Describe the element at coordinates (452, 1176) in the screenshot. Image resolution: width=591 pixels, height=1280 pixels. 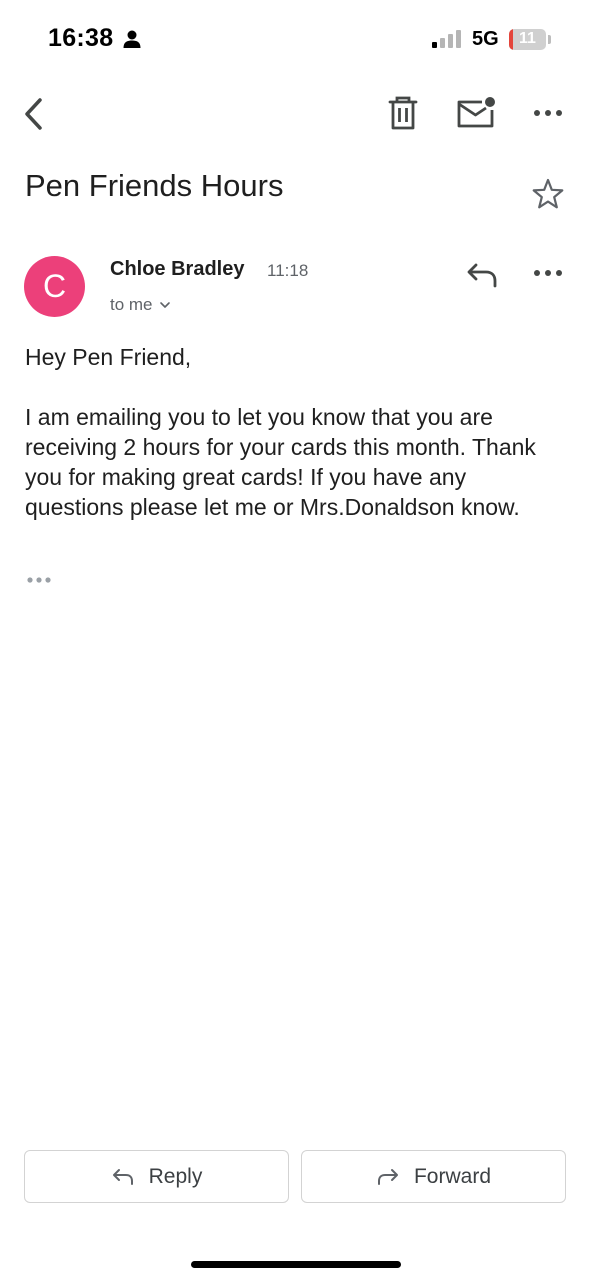
I see `forward-button-label: Forward` at that location.